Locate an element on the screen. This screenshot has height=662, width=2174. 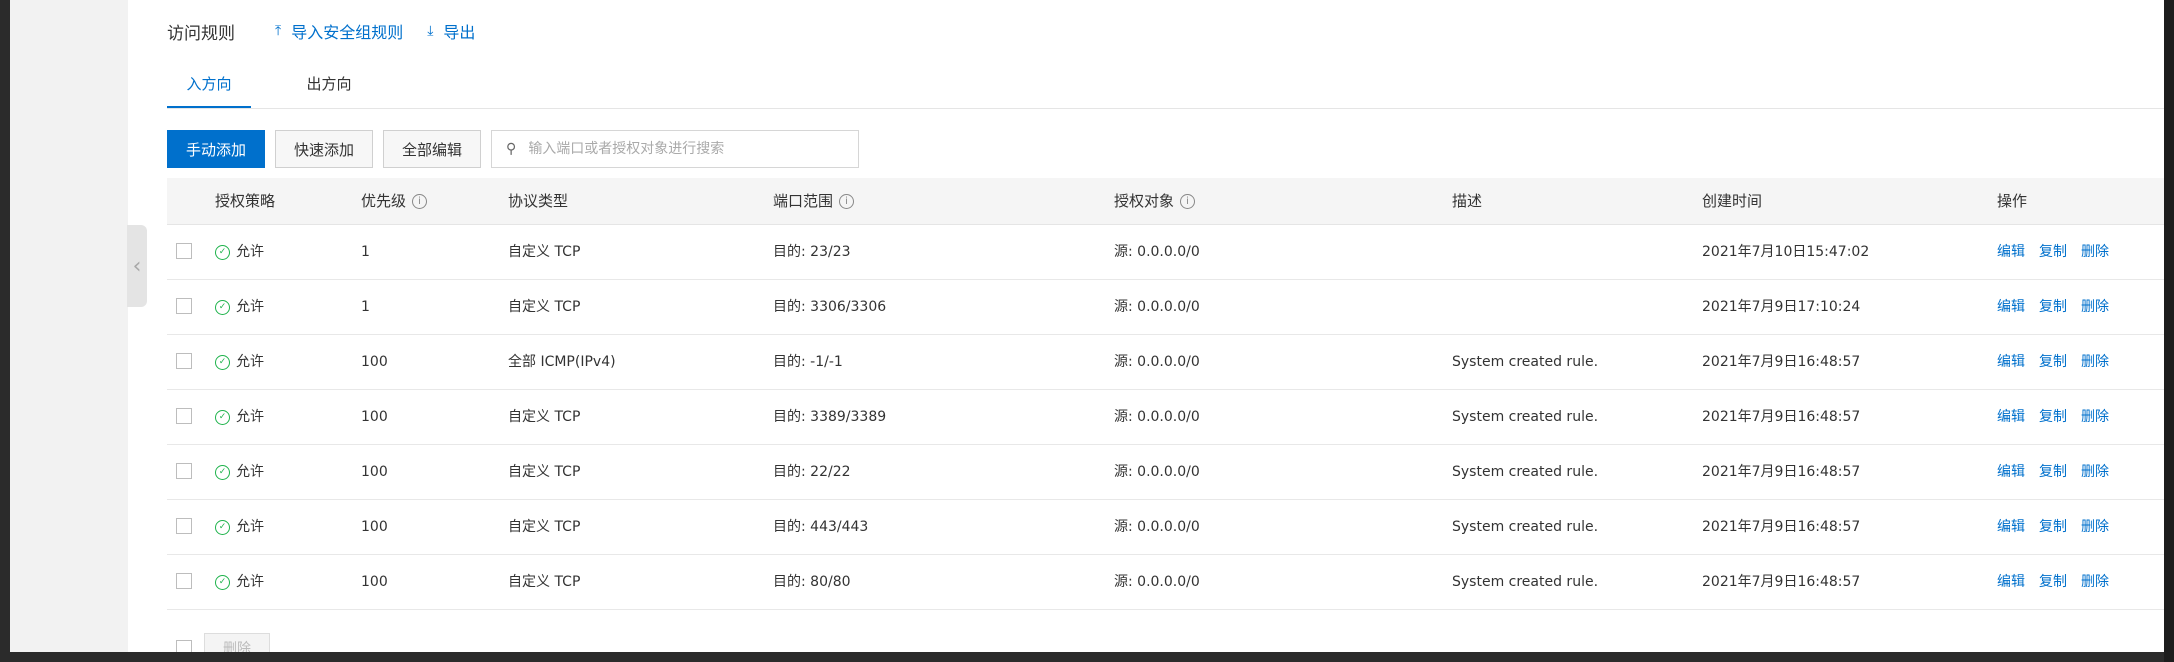
tab-inbound: 入方向 is located at coordinates (209, 85).